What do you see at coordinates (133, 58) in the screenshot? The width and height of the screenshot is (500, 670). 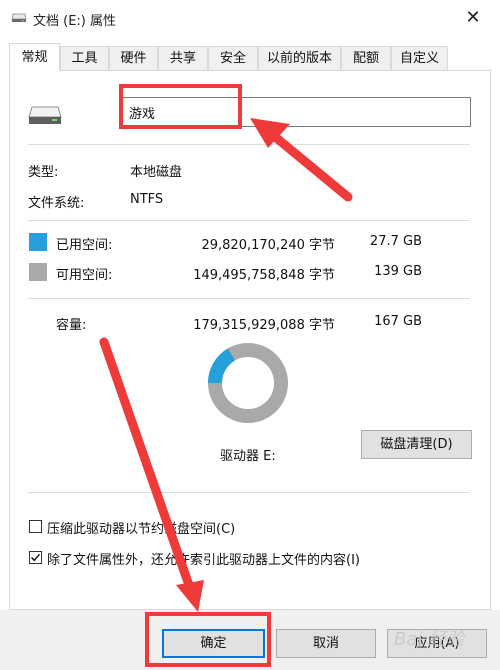 I see `tab-hardware: 硬件` at bounding box center [133, 58].